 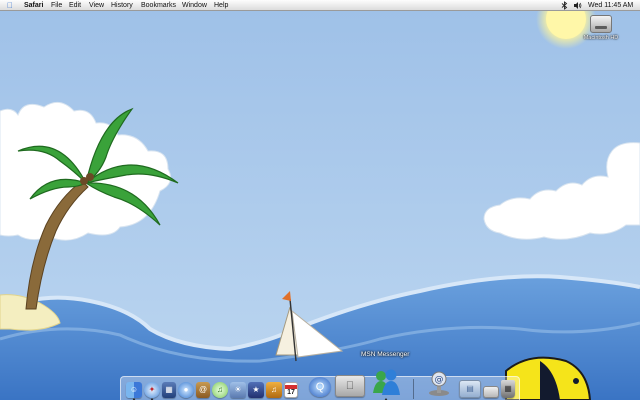 I want to click on menu-app-name: Safari, so click(x=33, y=5).